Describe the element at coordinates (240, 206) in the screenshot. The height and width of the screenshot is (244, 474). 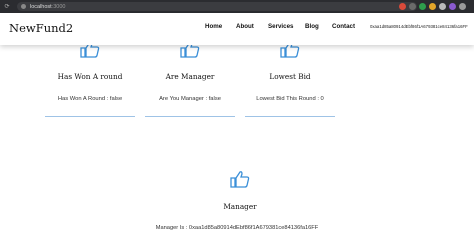
I see `manager-title: Manager` at that location.